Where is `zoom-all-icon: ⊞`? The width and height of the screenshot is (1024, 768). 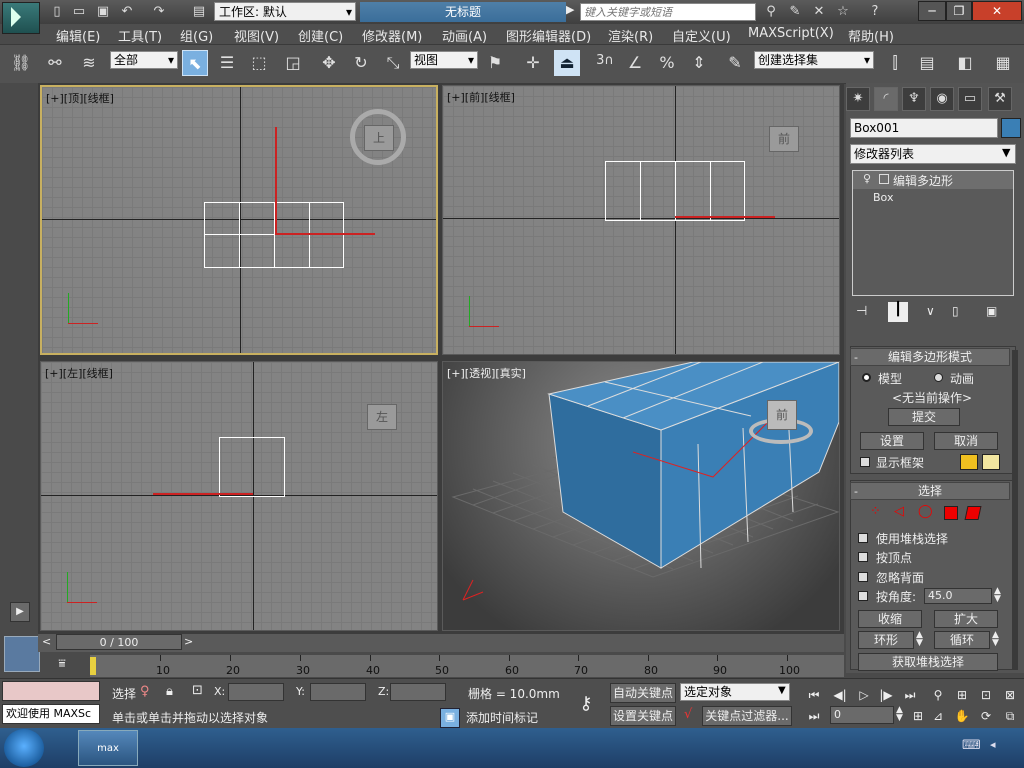 zoom-all-icon: ⊞ is located at coordinates (962, 695).